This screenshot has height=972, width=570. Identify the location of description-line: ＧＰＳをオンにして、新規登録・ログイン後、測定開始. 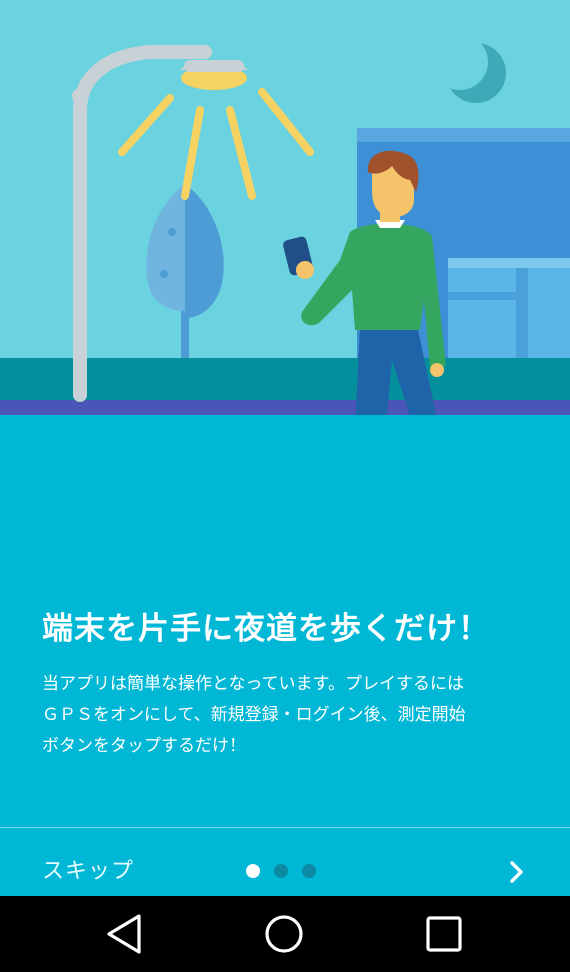
(254, 715).